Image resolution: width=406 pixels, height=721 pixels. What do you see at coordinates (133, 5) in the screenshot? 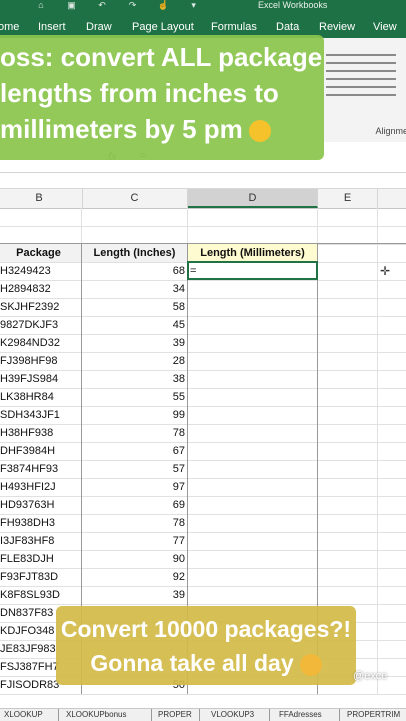
I see `redo-icon: ↷` at bounding box center [133, 5].